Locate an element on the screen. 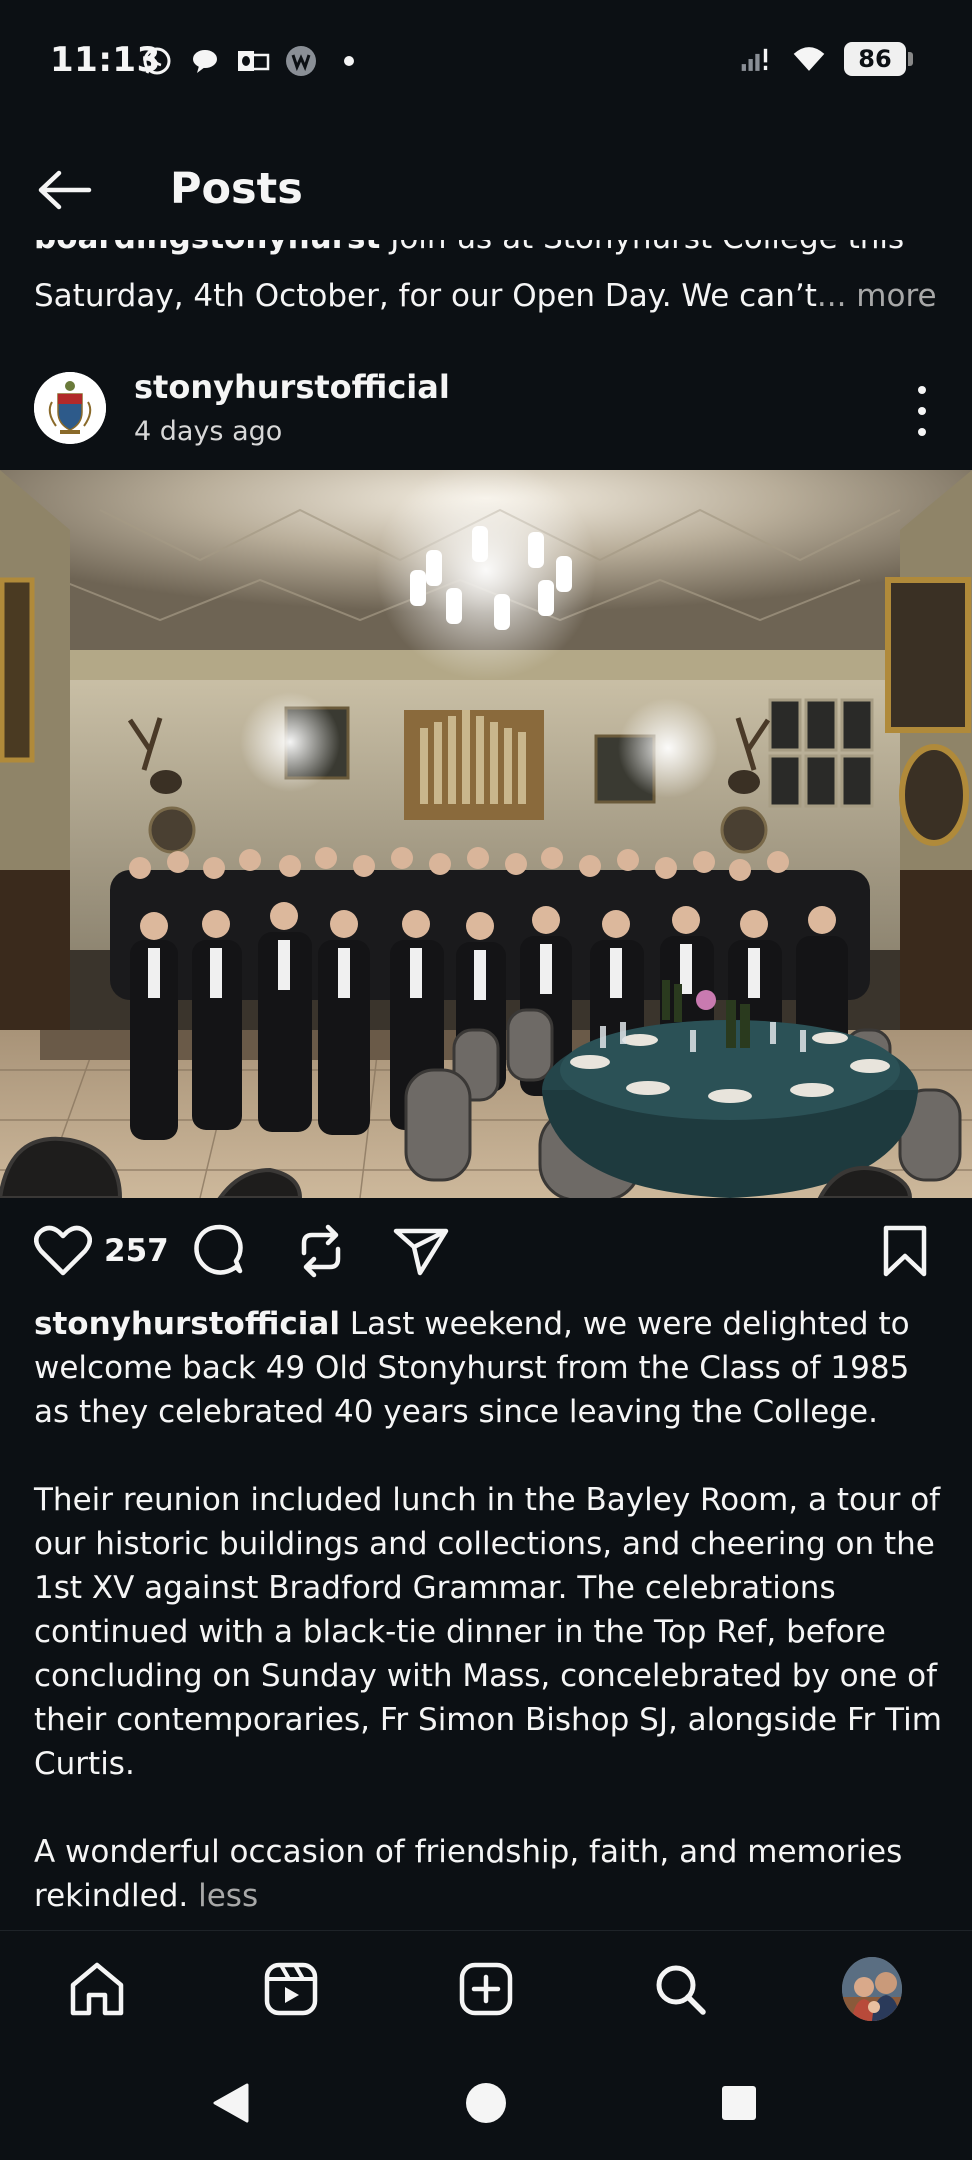 Image resolution: width=972 pixels, height=2160 pixels. battery-icon: 86 is located at coordinates (878, 59).